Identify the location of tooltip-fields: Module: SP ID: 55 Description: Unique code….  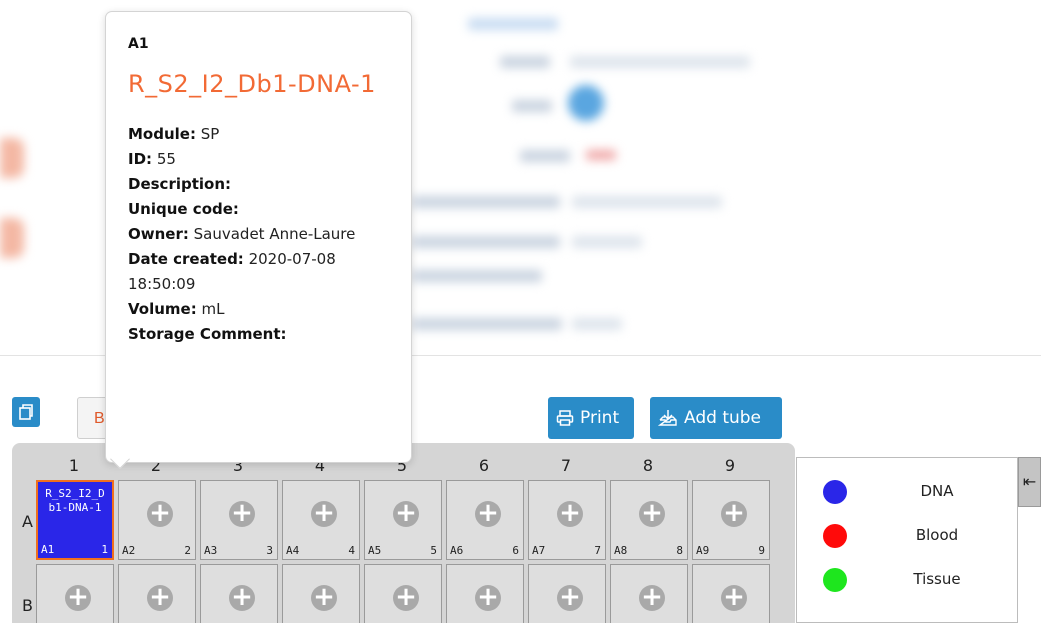
(258, 234).